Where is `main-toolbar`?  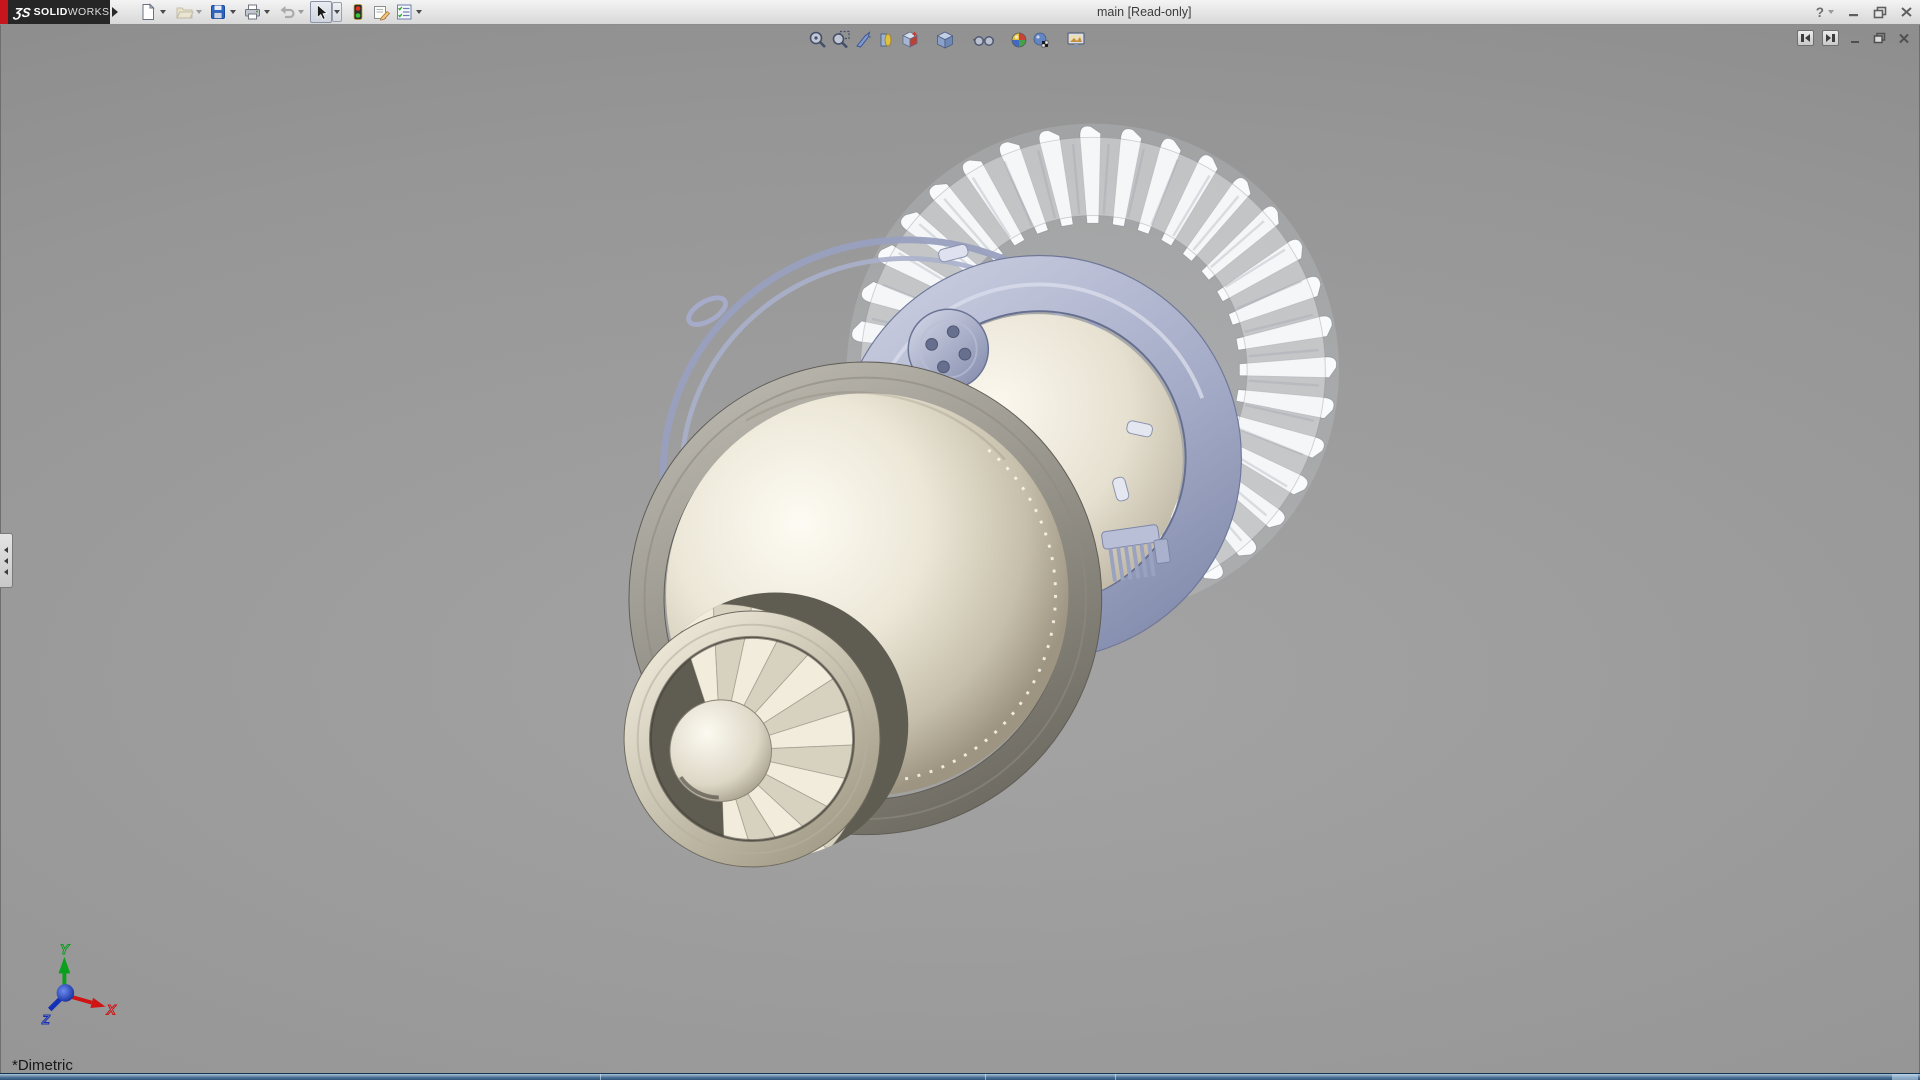 main-toolbar is located at coordinates (281, 12).